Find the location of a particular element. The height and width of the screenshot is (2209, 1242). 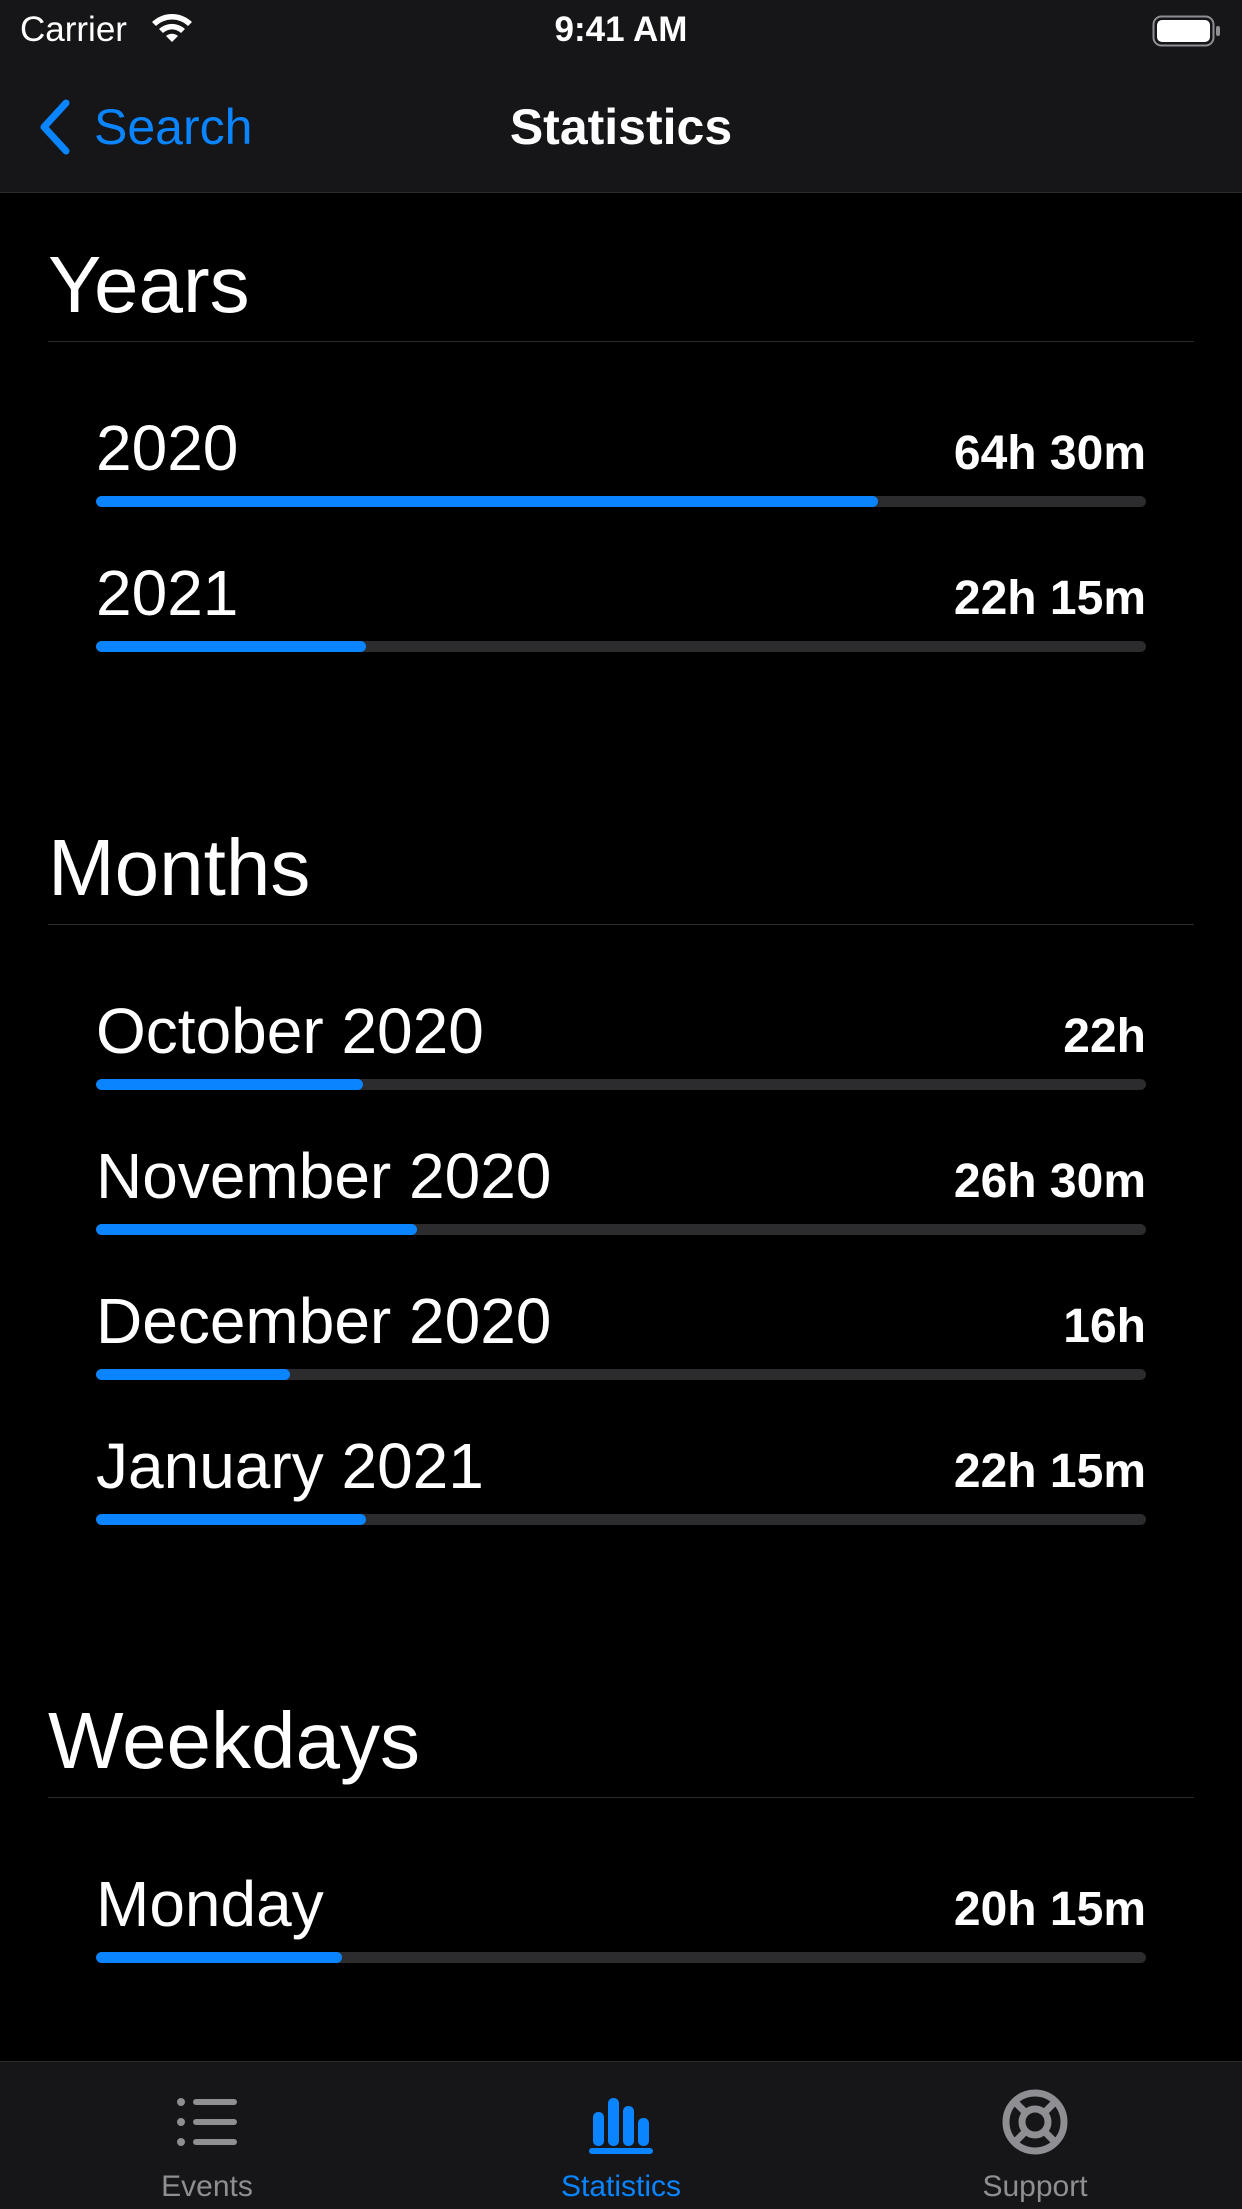

stat-label: 2021 is located at coordinates (167, 593).